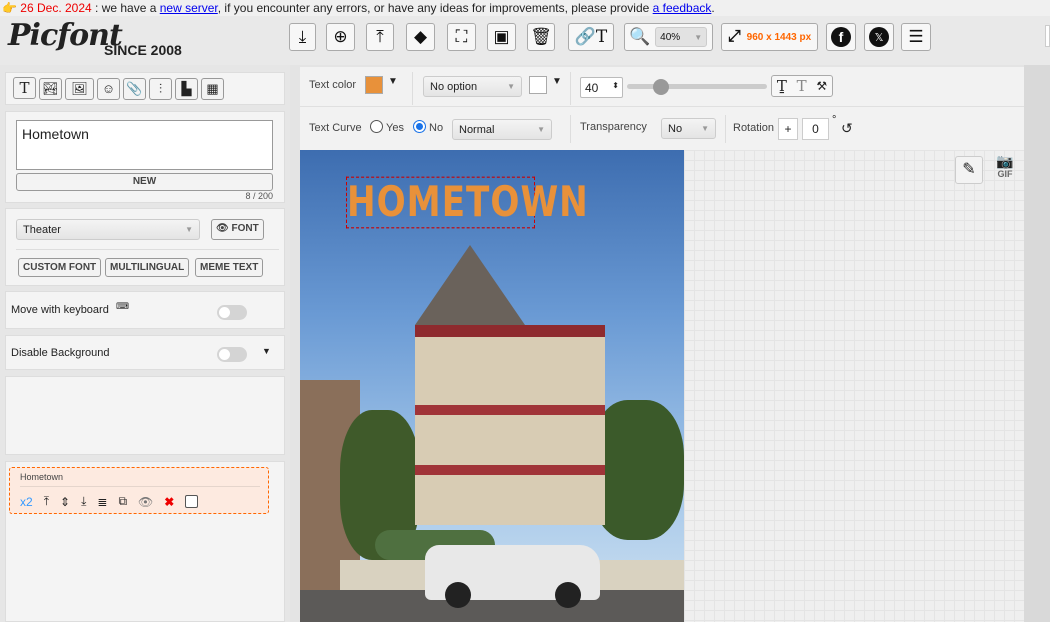 The width and height of the screenshot is (1050, 622). What do you see at coordinates (477, 129) in the screenshot?
I see `curve-select-value: Normal` at bounding box center [477, 129].